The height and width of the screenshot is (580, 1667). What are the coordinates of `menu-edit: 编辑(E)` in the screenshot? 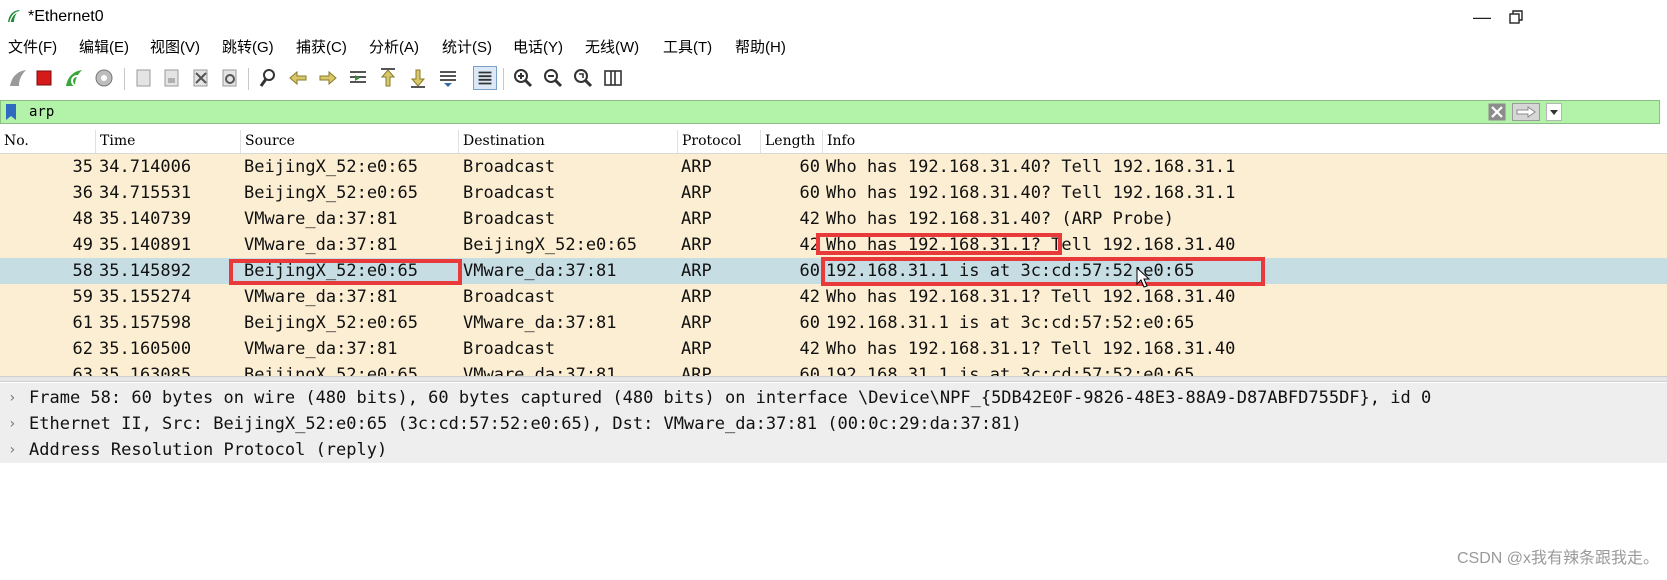 It's located at (104, 48).